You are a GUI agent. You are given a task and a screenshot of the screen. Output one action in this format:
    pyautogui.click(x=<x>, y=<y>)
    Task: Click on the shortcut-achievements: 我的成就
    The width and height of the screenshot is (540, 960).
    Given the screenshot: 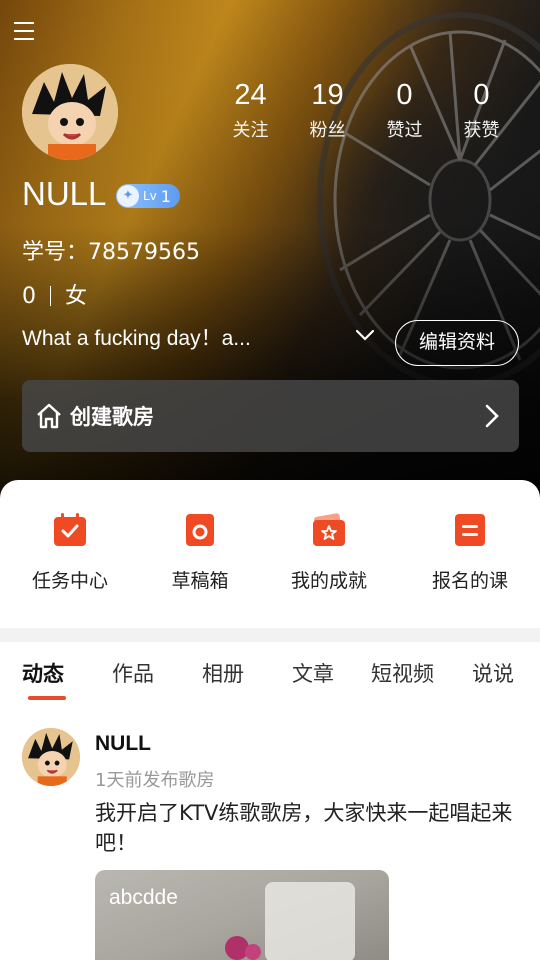 What is the action you would take?
    pyautogui.click(x=329, y=552)
    